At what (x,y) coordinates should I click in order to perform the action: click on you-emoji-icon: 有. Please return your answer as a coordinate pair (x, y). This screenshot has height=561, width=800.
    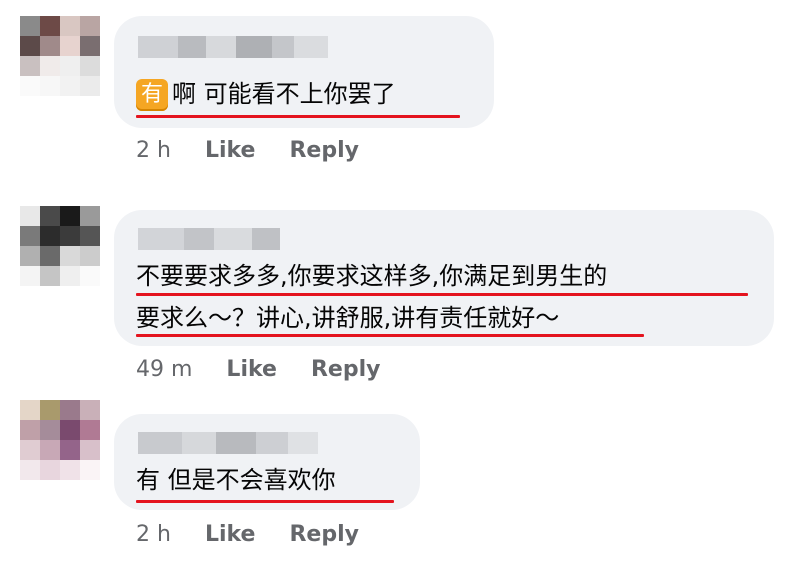
    Looking at the image, I should click on (152, 95).